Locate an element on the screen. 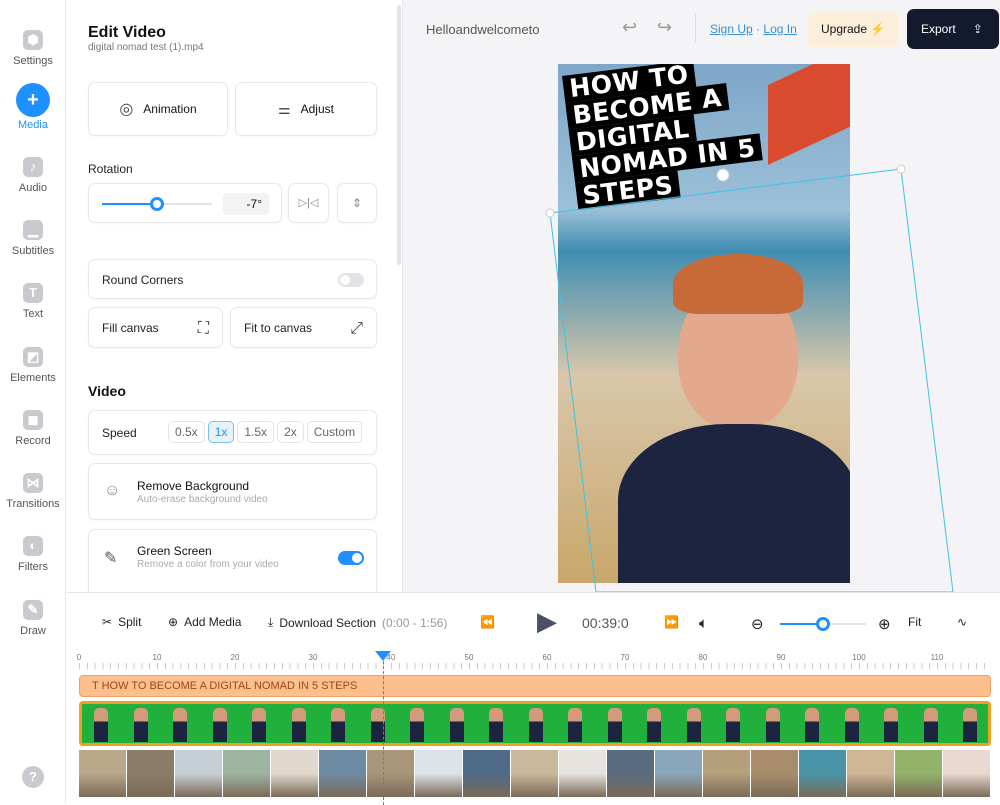 The height and width of the screenshot is (805, 1000). adjust-label: Adjust is located at coordinates (317, 109).